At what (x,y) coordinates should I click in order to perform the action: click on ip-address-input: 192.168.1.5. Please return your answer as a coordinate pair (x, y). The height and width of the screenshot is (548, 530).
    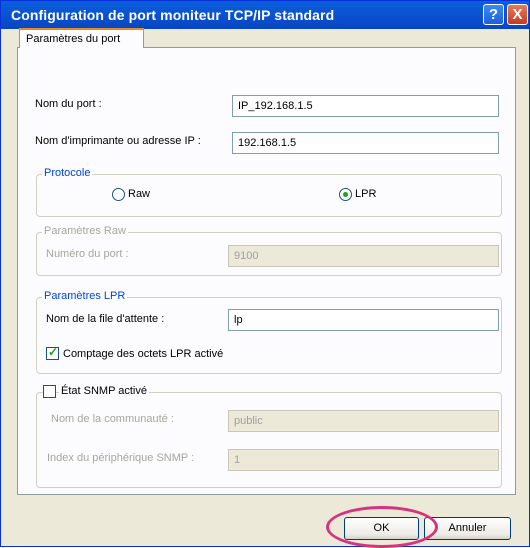
    Looking at the image, I should click on (365, 143).